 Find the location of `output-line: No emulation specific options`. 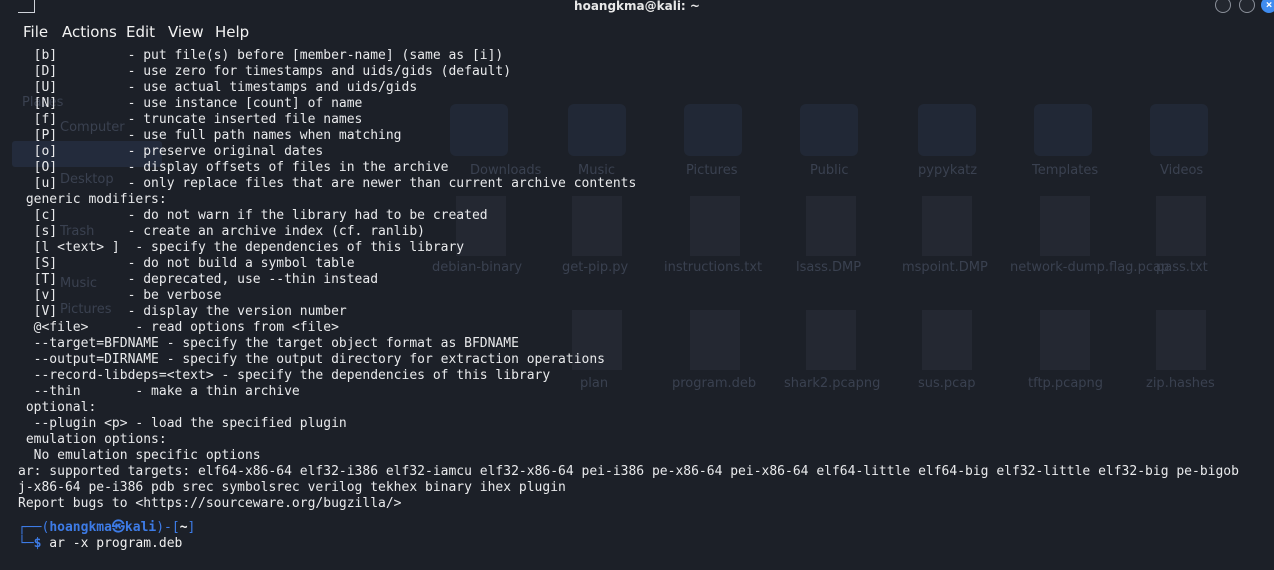

output-line: No emulation specific options is located at coordinates (139, 455).